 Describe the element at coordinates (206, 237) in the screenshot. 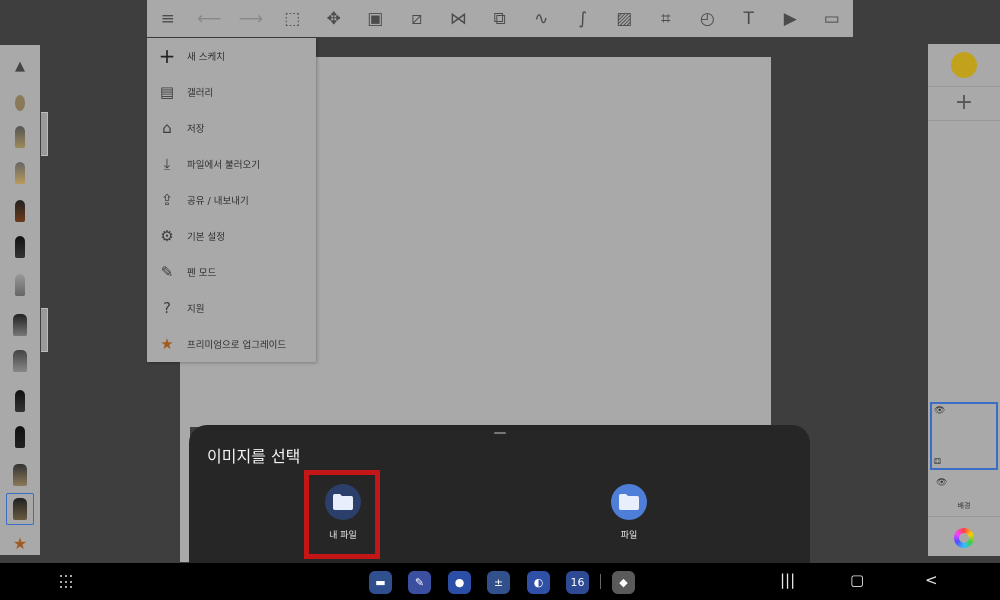

I see `menu-item-label: 기본 설정` at that location.